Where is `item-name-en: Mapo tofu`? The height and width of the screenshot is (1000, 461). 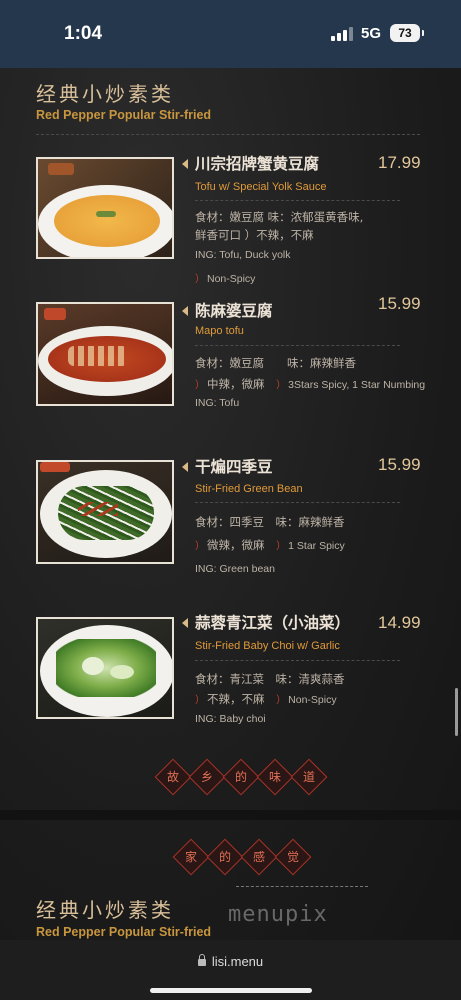
item-name-en: Mapo tofu is located at coordinates (219, 331).